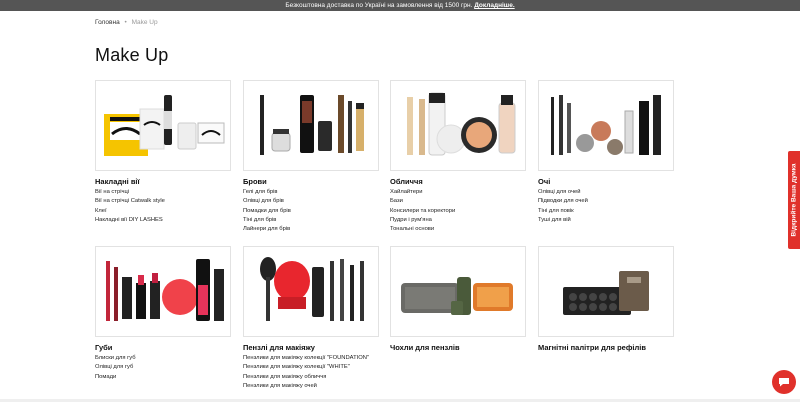 This screenshot has height=402, width=800. What do you see at coordinates (606, 201) in the screenshot?
I see `subcategory-link: Підводки для очей` at bounding box center [606, 201].